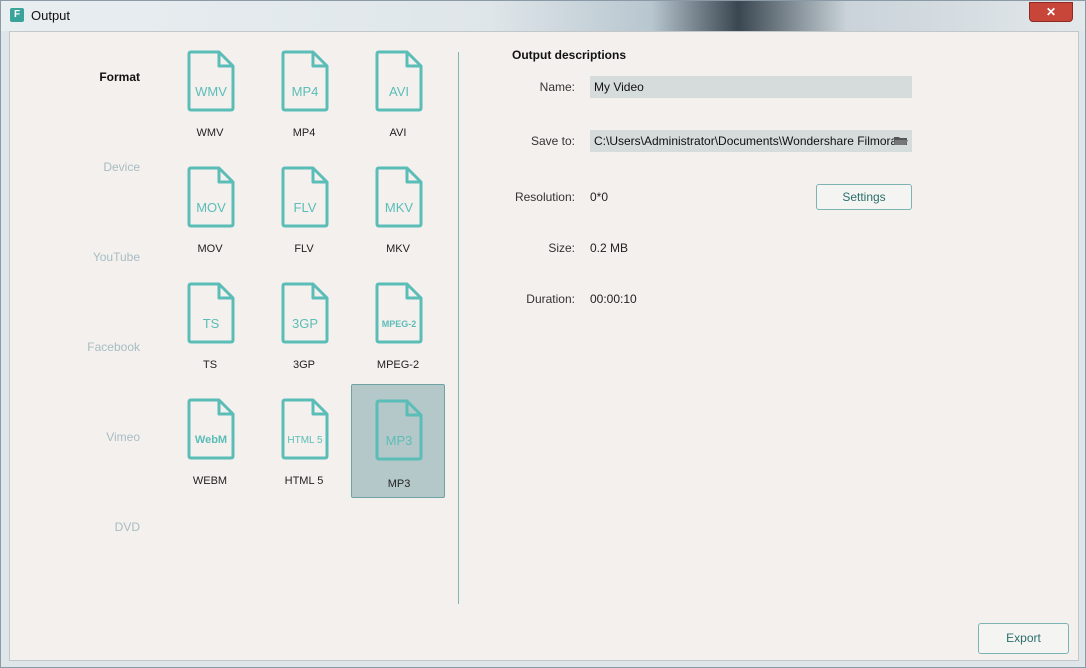 Image resolution: width=1086 pixels, height=668 pixels. I want to click on format-label: FLV, so click(304, 249).